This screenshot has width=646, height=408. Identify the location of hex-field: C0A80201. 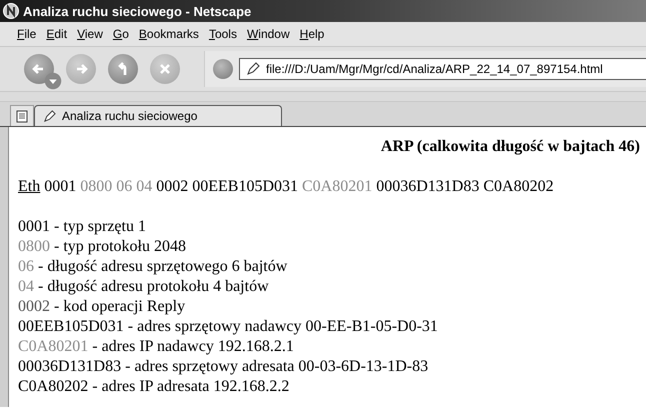
(337, 186).